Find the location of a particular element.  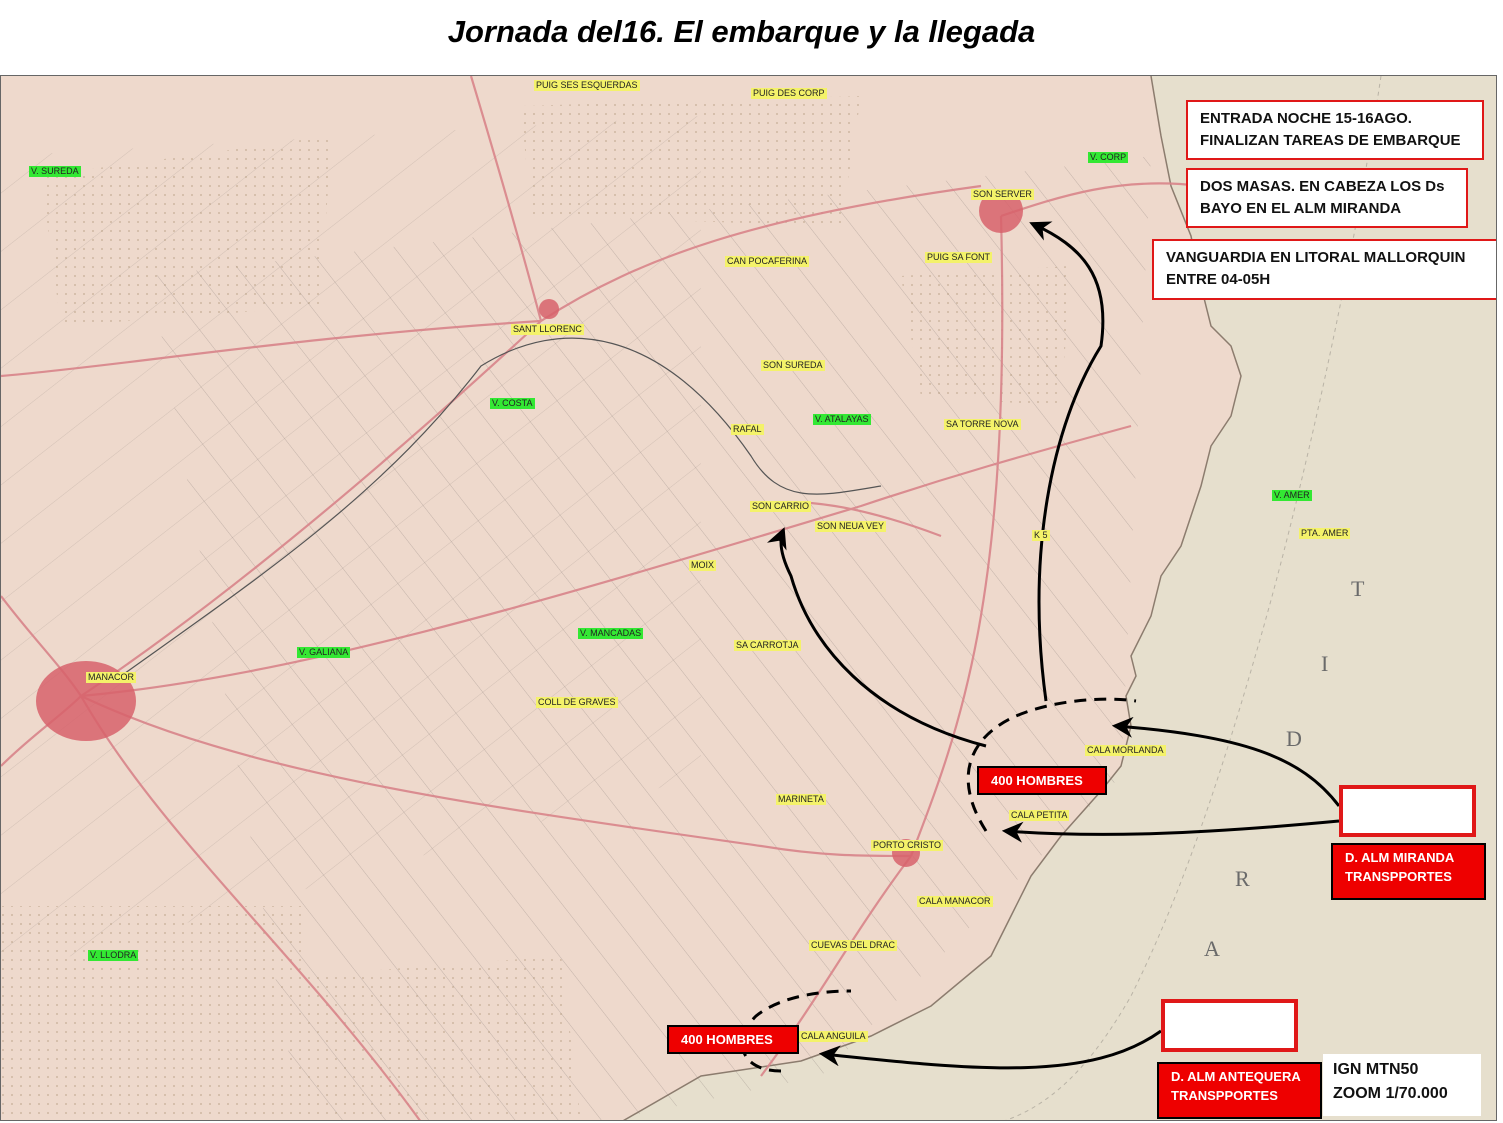

fleet-label-antequera: D. ALM ANTEQUERA TRANSPPORTES is located at coordinates (1239, 1090).